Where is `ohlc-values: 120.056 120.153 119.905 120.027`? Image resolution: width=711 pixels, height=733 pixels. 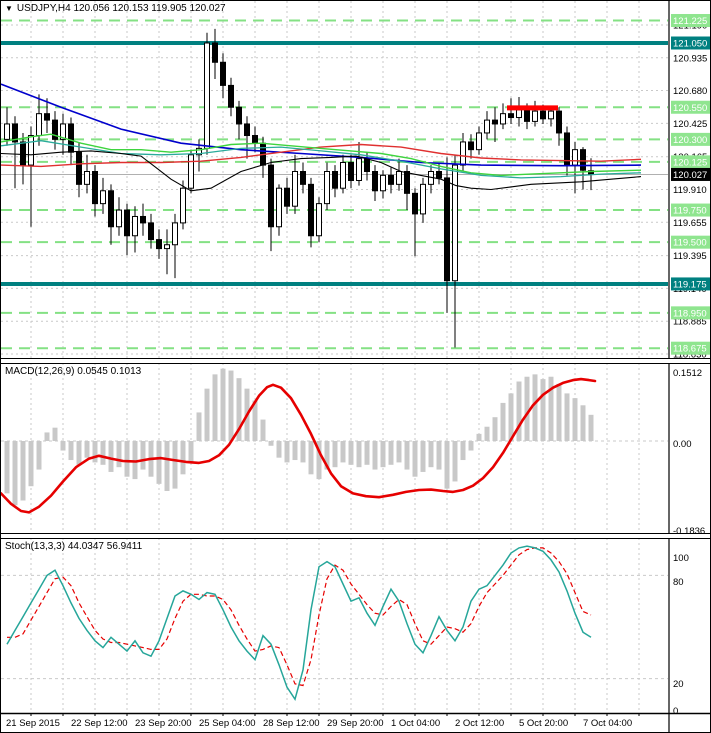
ohlc-values: 120.056 120.153 119.905 120.027 is located at coordinates (149, 8).